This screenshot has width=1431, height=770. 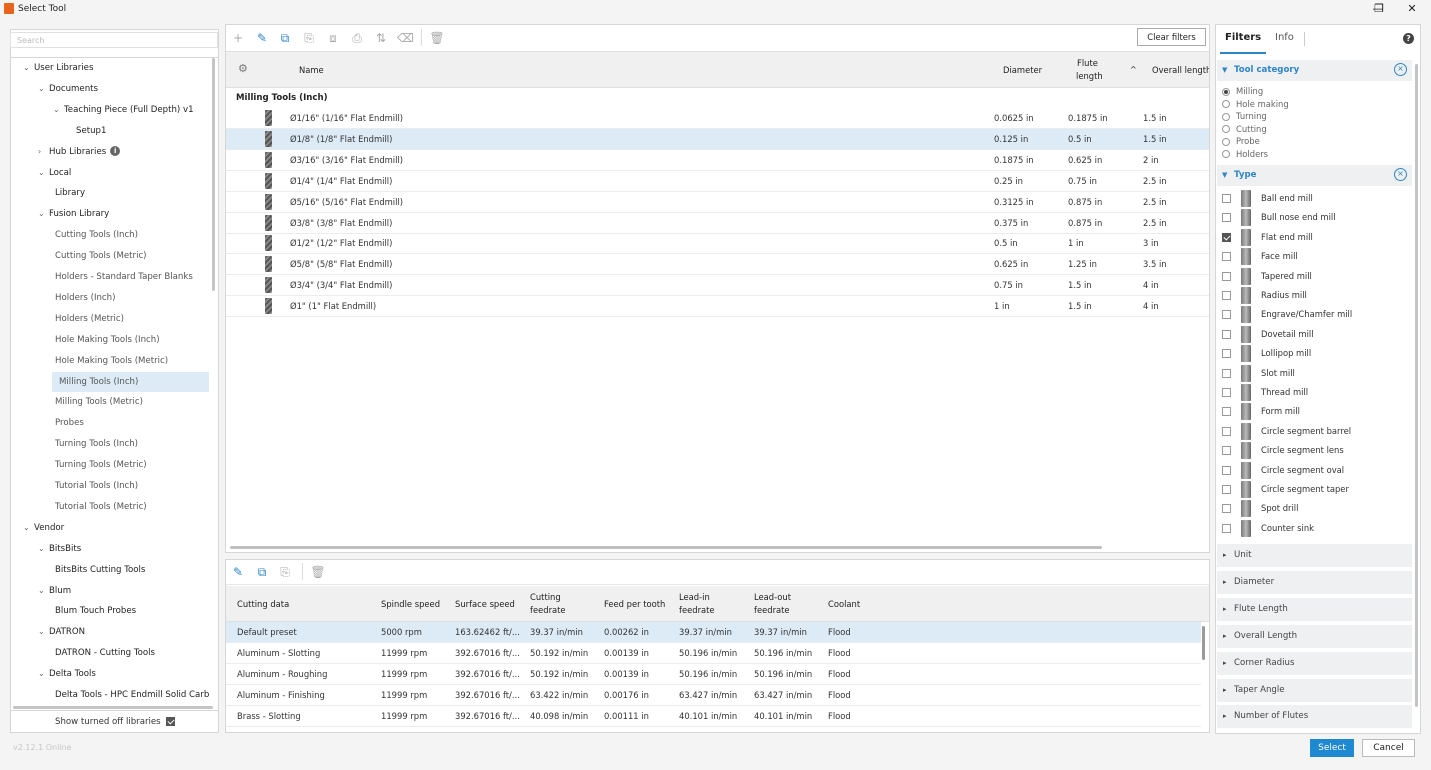 What do you see at coordinates (1314, 717) in the screenshot?
I see `filter-section-header: ▸ Number of Flutes` at bounding box center [1314, 717].